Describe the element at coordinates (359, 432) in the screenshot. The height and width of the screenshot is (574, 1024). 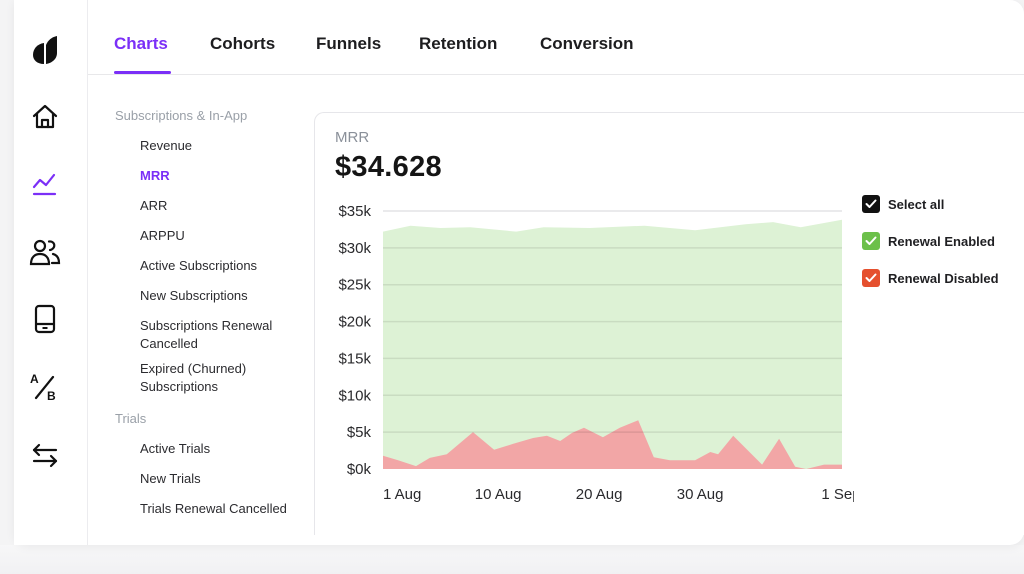
I see `y-tick-label: $5k` at that location.